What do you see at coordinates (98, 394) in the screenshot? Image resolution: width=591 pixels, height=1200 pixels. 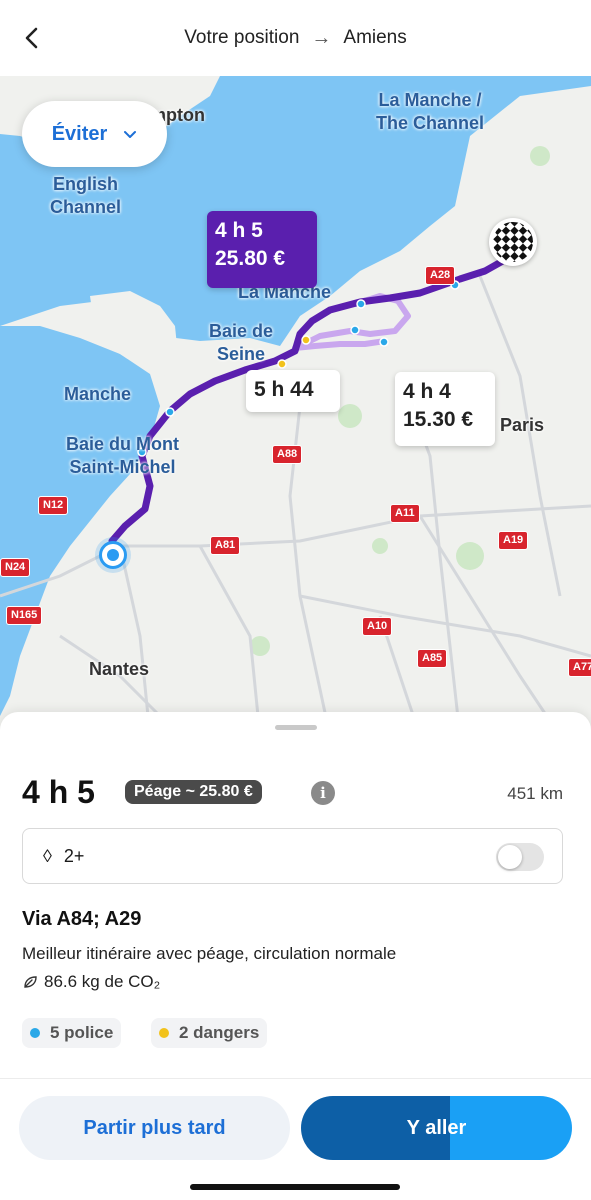 I see `map-label-manche: Manche` at bounding box center [98, 394].